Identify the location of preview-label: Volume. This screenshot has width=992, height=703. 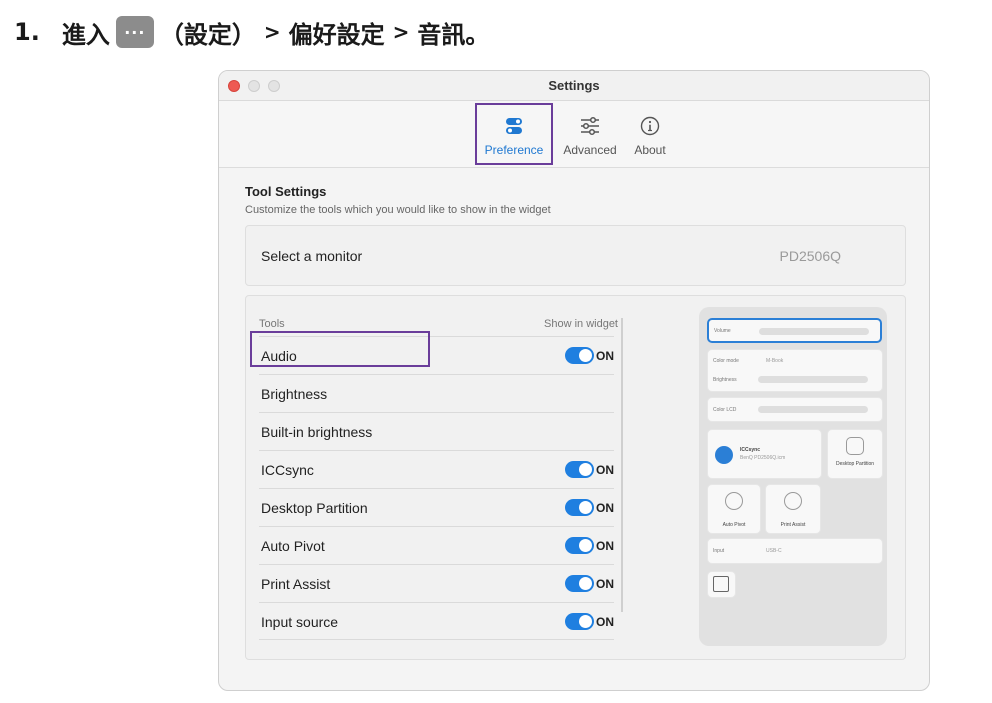
(722, 331).